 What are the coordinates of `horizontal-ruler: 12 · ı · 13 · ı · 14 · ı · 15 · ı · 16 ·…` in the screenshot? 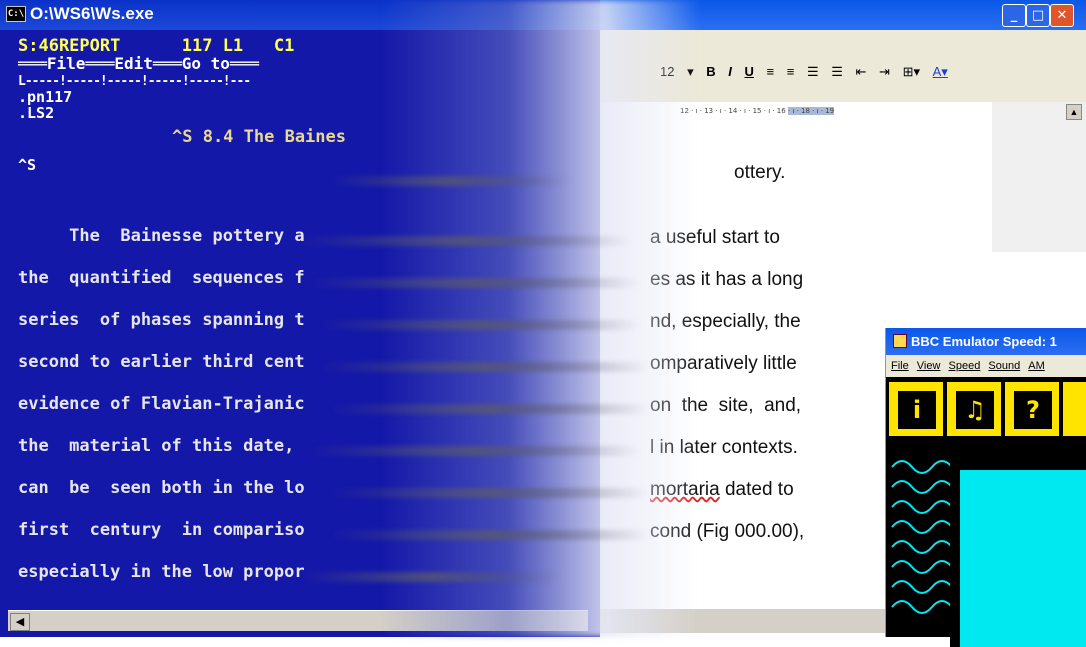 It's located at (860, 113).